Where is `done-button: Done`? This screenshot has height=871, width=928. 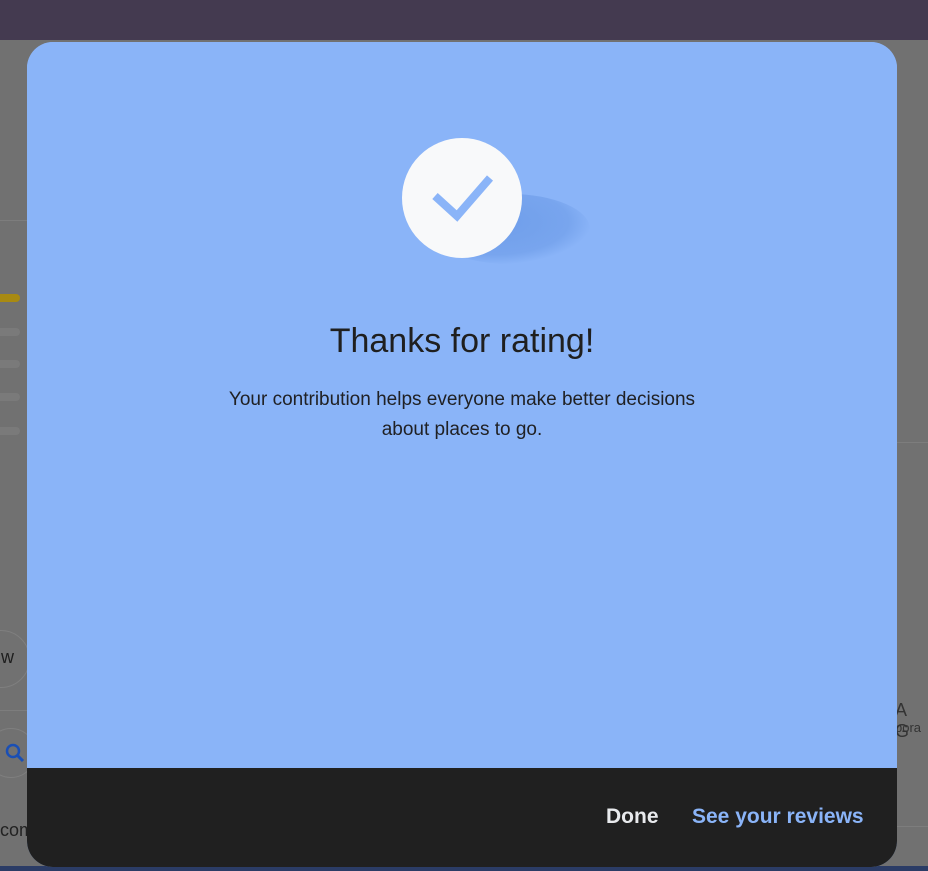
done-button: Done is located at coordinates (632, 817).